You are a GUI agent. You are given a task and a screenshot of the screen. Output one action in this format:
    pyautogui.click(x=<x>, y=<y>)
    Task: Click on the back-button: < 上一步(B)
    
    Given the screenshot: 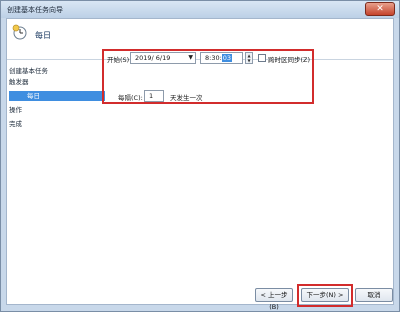 What is the action you would take?
    pyautogui.click(x=274, y=299)
    